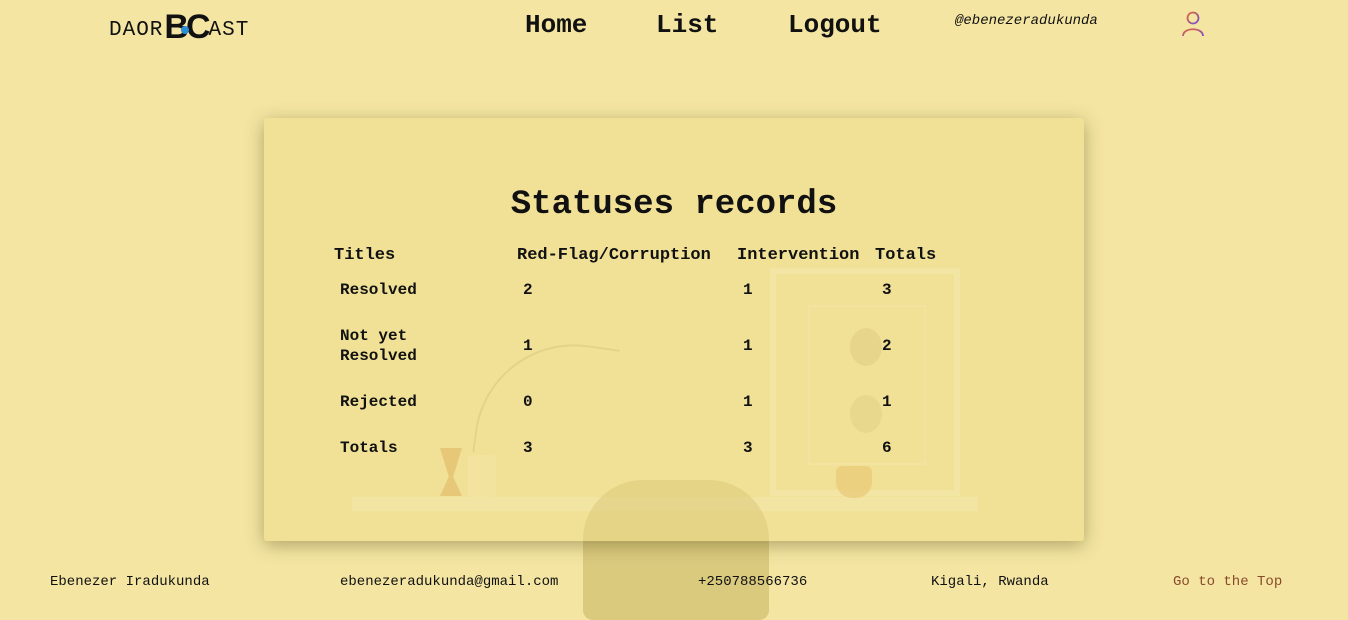  Describe the element at coordinates (835, 25) in the screenshot. I see `nav-logout-link: Logout` at that location.